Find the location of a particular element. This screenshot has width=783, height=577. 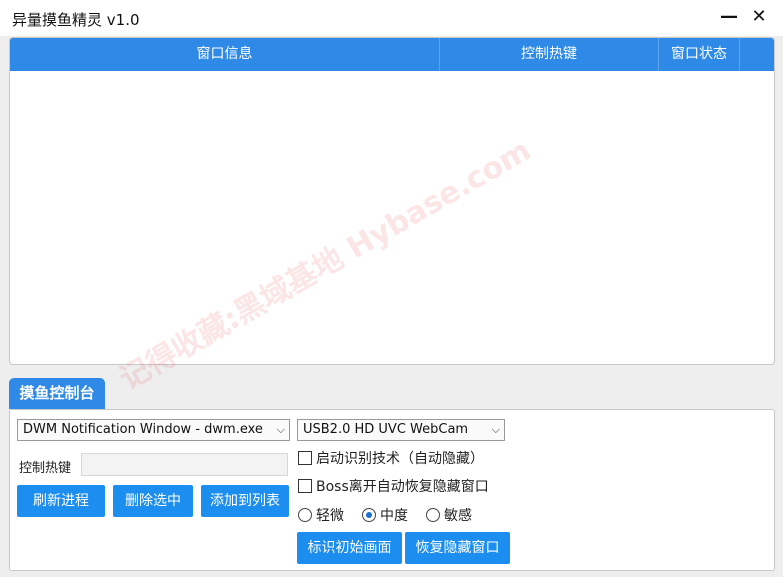

delete-selected-button: 删除选中 is located at coordinates (153, 501).